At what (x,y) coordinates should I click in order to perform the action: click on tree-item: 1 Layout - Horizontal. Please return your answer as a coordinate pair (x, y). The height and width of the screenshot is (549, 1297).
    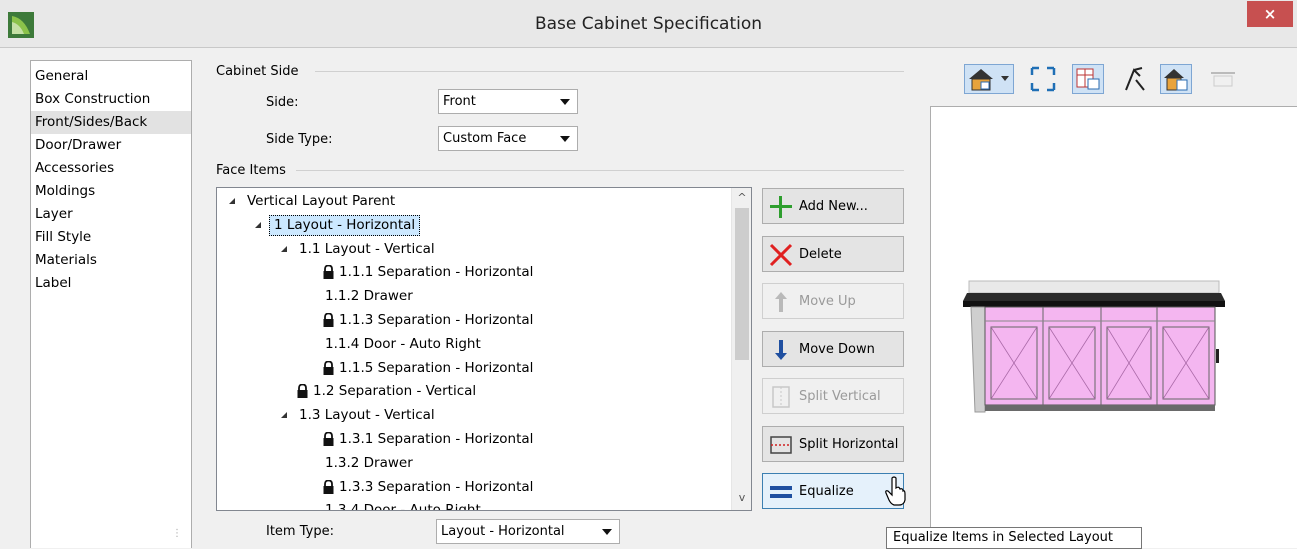
    Looking at the image, I should click on (473, 225).